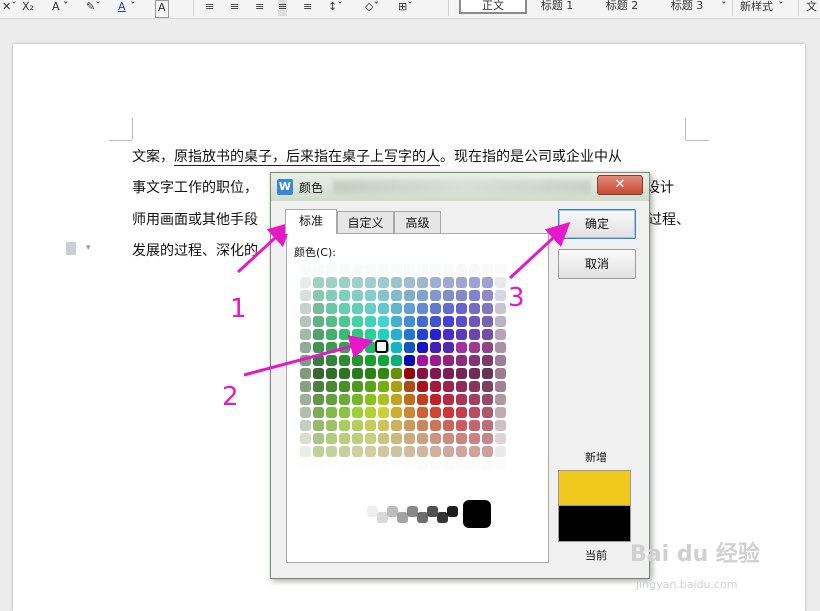  I want to click on baidu-watermark: Bai du 经验, so click(695, 554).